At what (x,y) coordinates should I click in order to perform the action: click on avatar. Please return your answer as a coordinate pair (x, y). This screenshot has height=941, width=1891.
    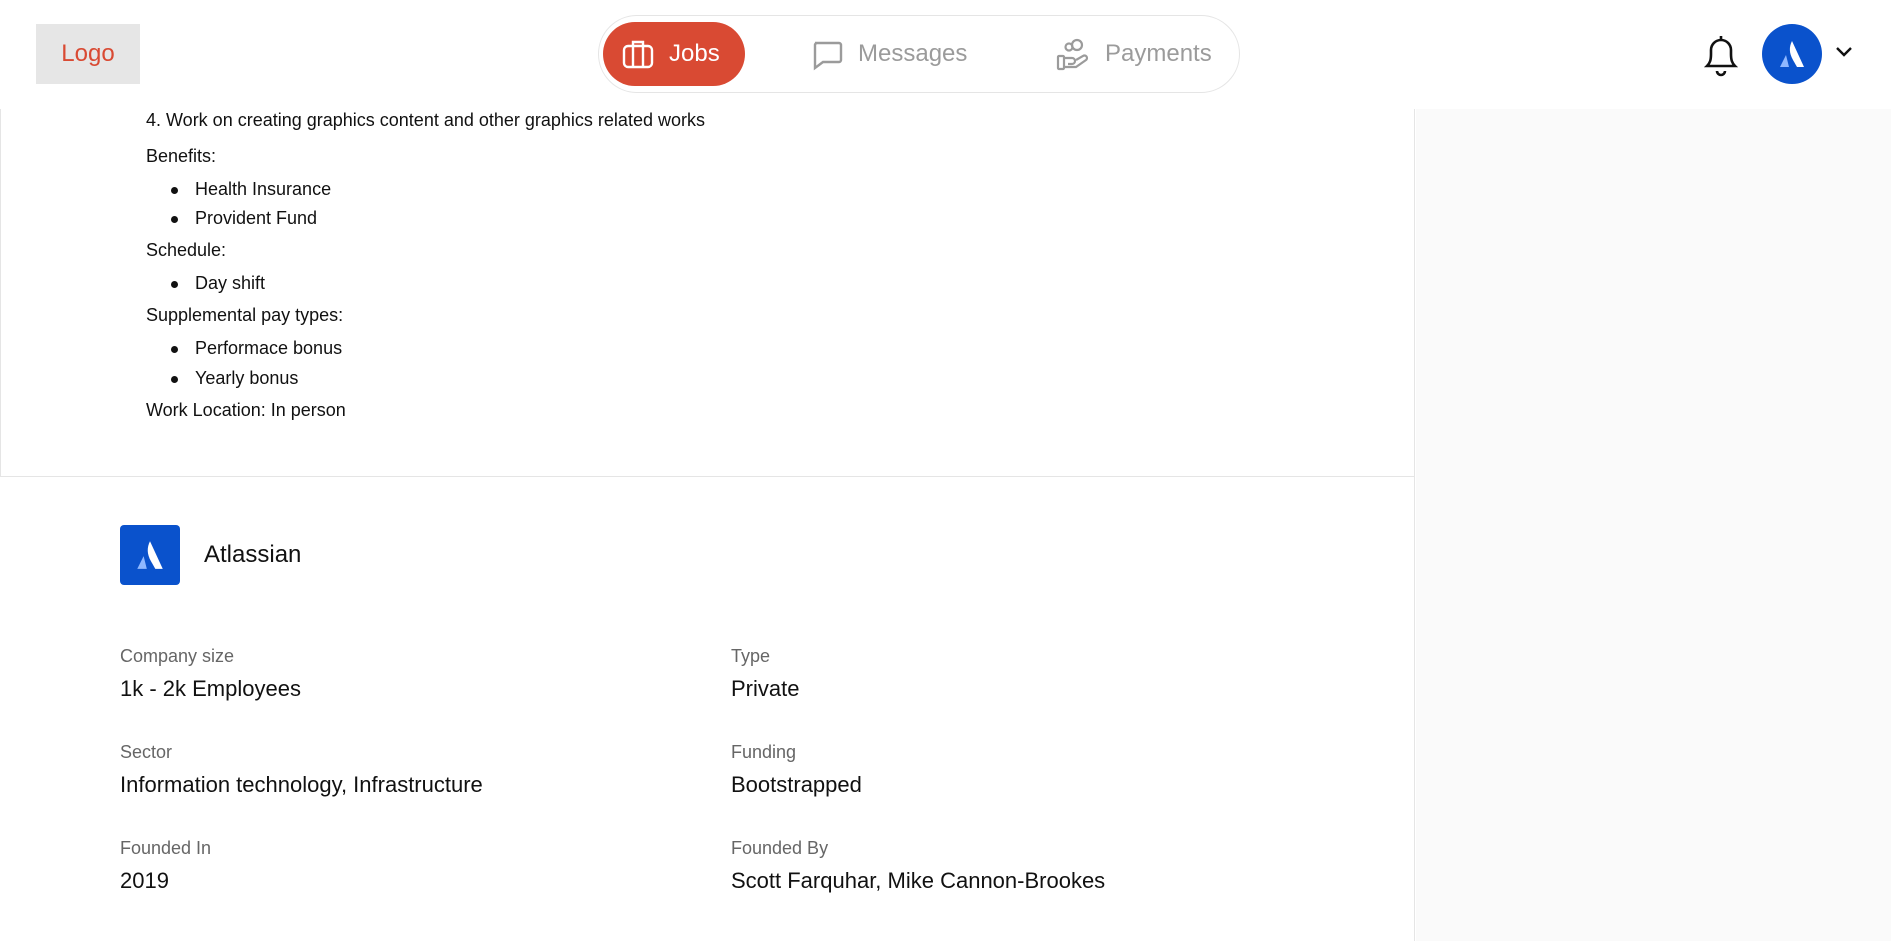
    Looking at the image, I should click on (1792, 54).